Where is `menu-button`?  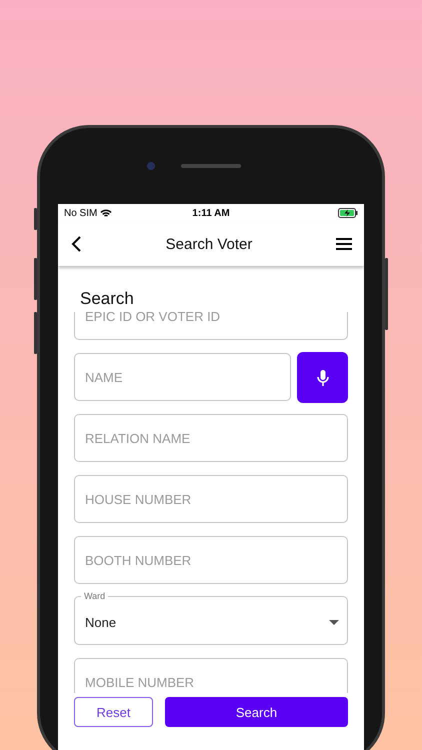 menu-button is located at coordinates (344, 244).